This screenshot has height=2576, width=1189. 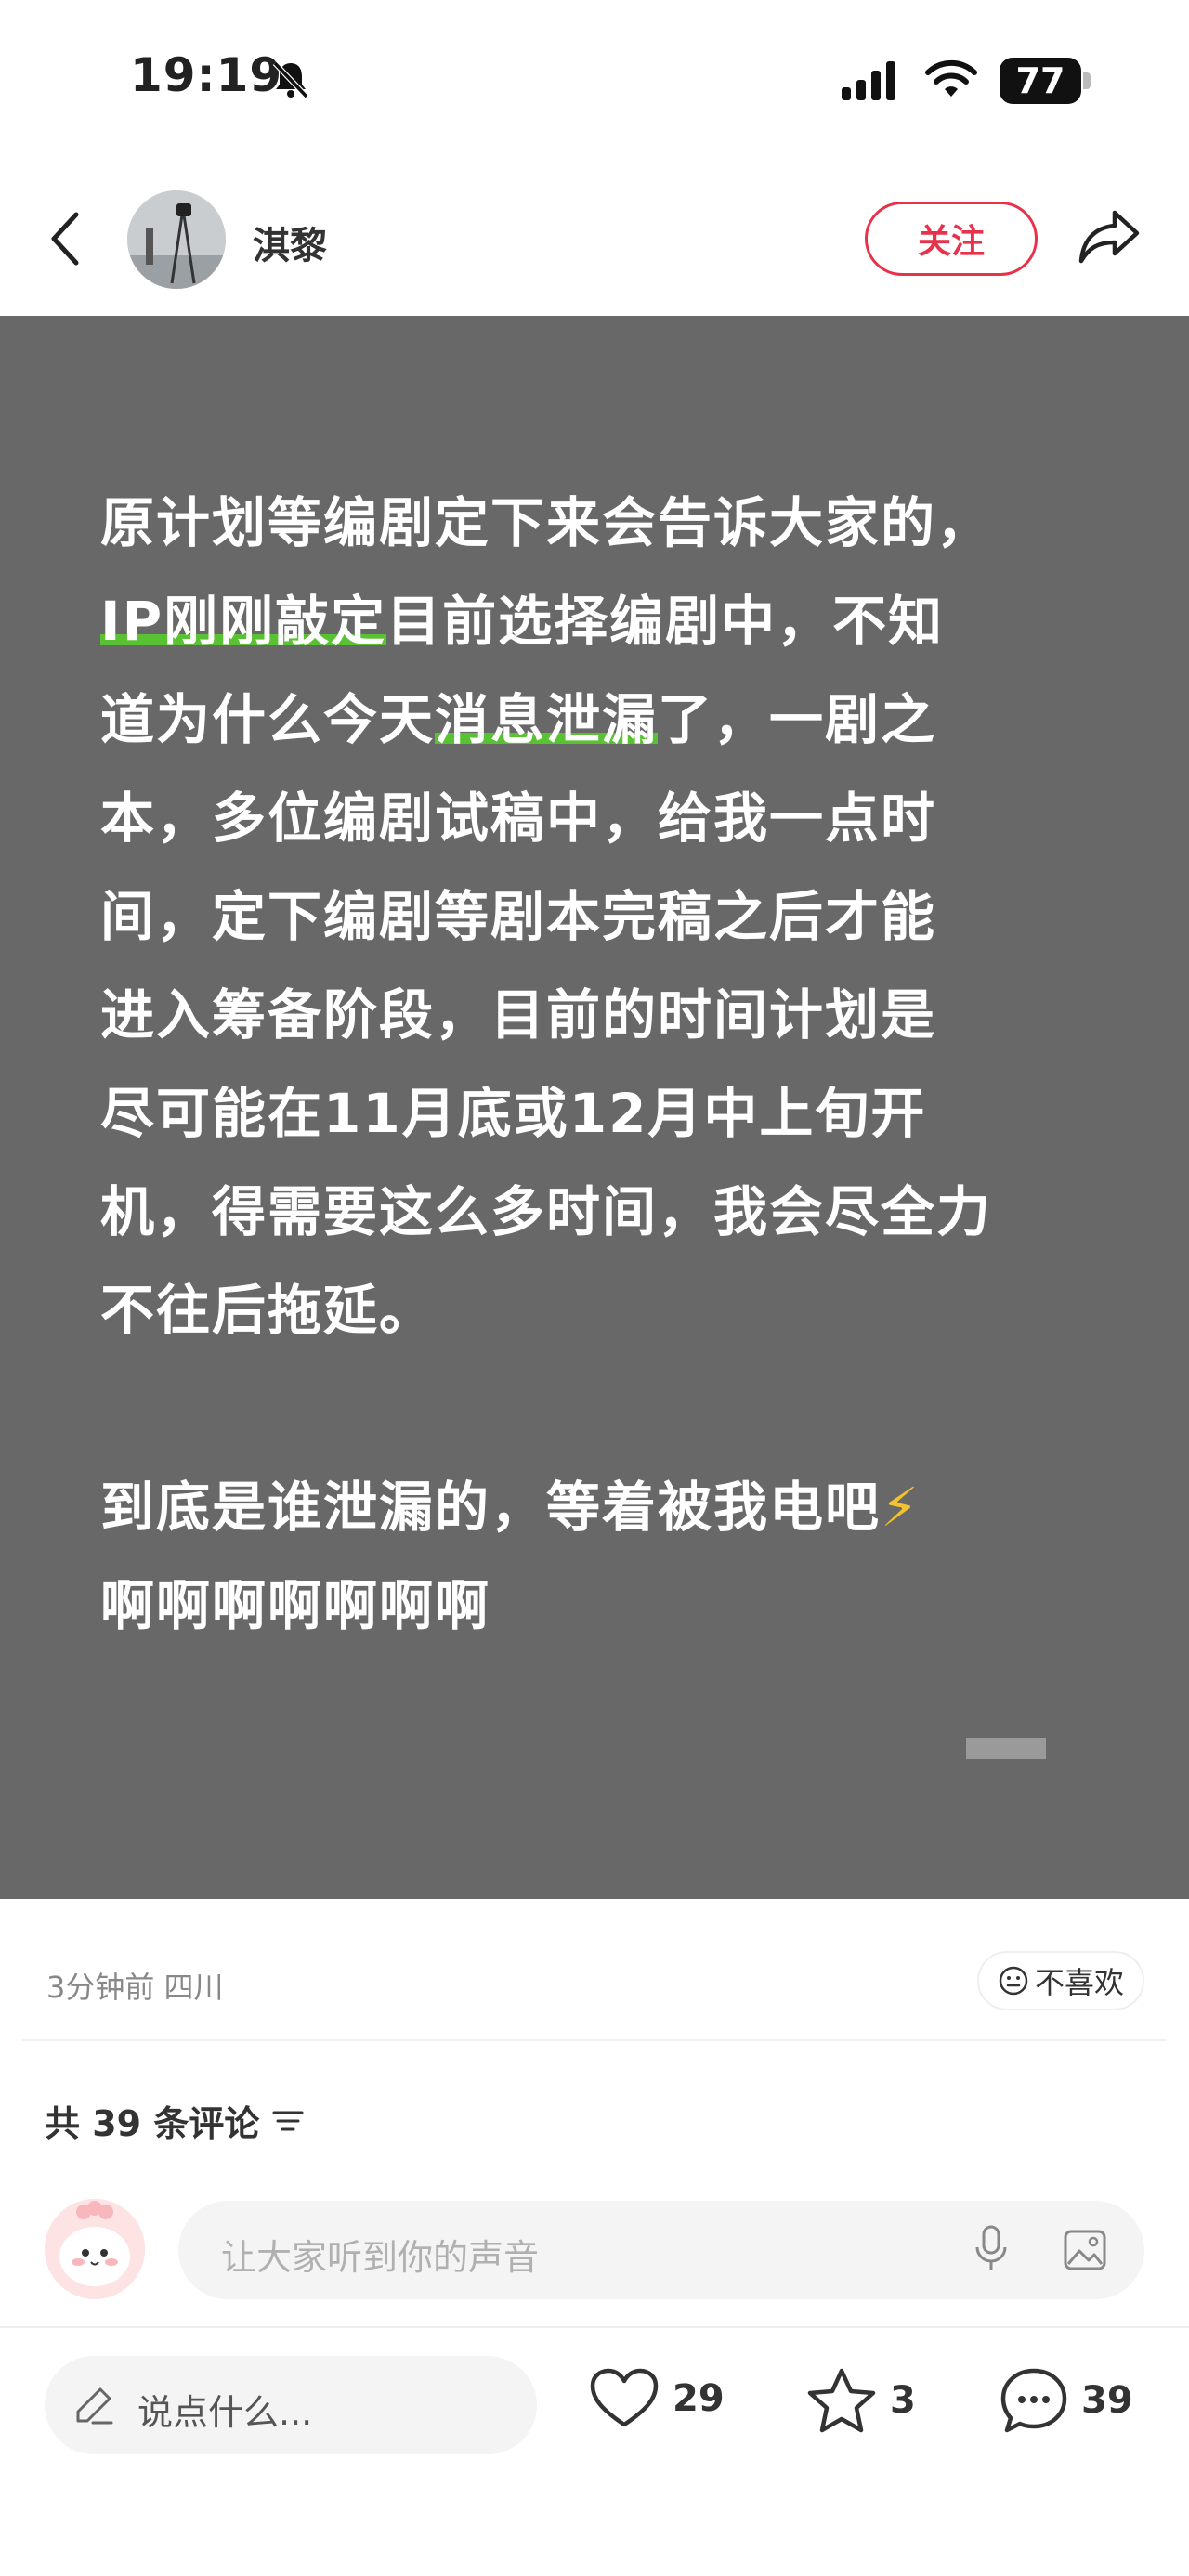 What do you see at coordinates (176, 240) in the screenshot?
I see `author-avatar` at bounding box center [176, 240].